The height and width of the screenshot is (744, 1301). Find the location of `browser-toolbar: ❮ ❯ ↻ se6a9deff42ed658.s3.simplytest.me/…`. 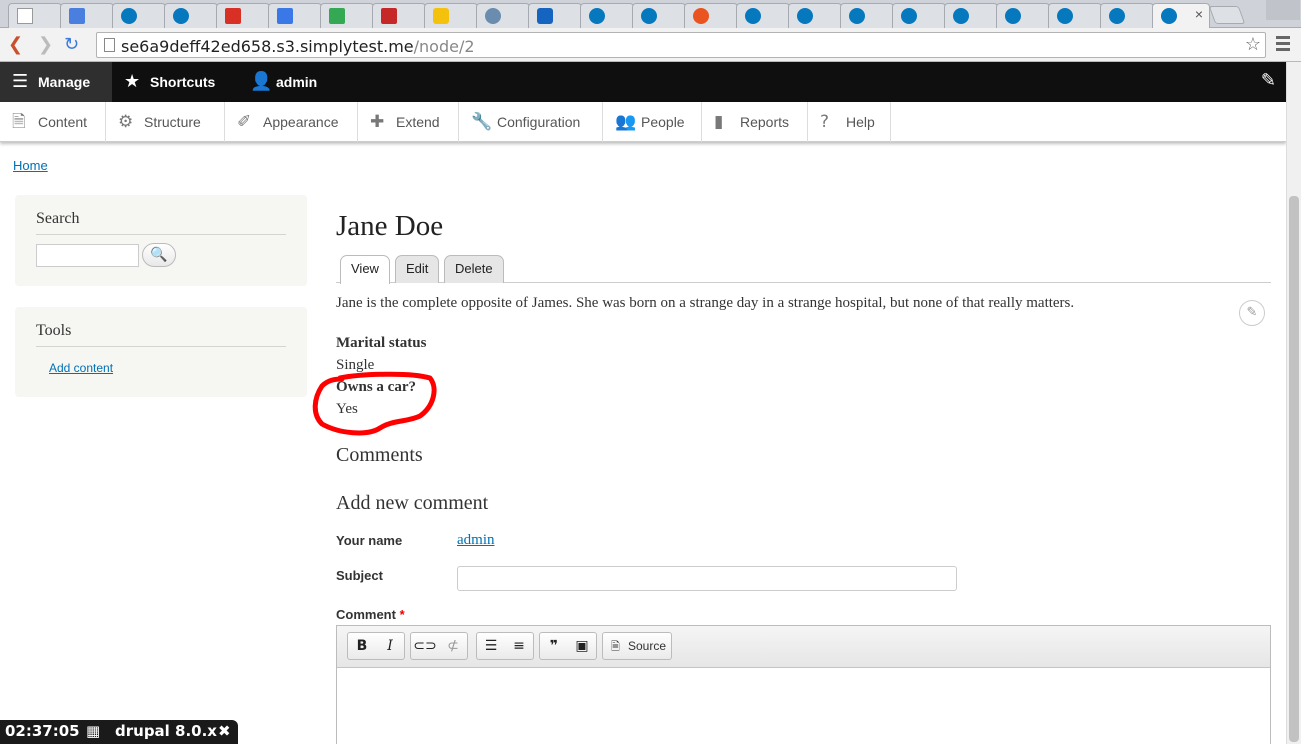

browser-toolbar: ❮ ❯ ↻ se6a9deff42ed658.s3.simplytest.me/… is located at coordinates (650, 45).